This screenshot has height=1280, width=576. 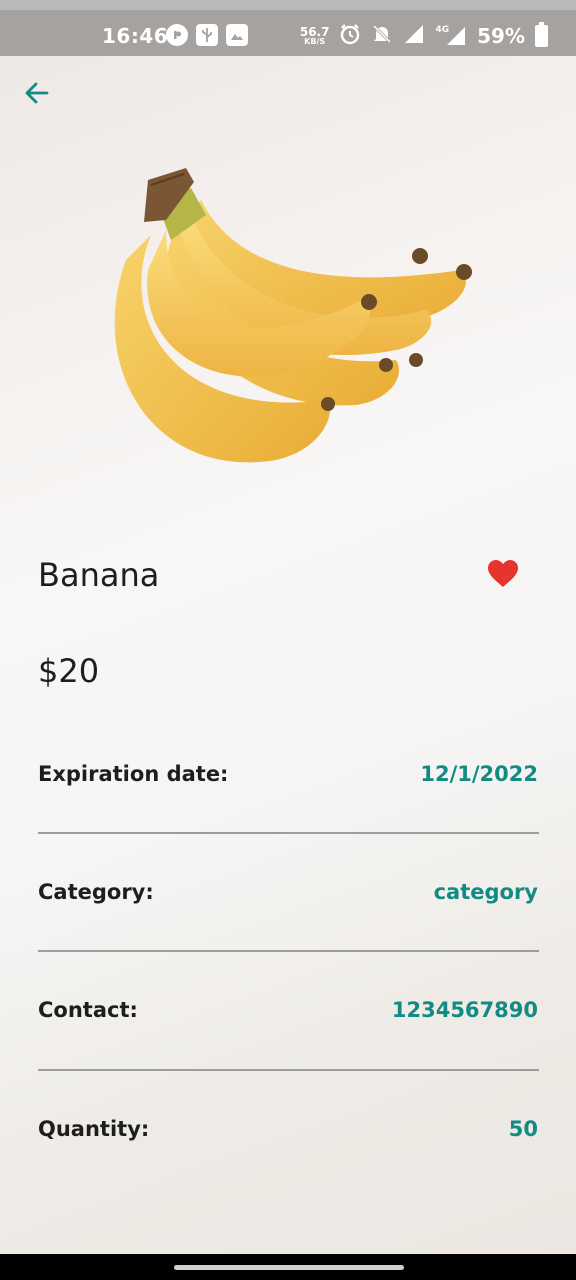 I want to click on app-notification-icon, so click(x=177, y=35).